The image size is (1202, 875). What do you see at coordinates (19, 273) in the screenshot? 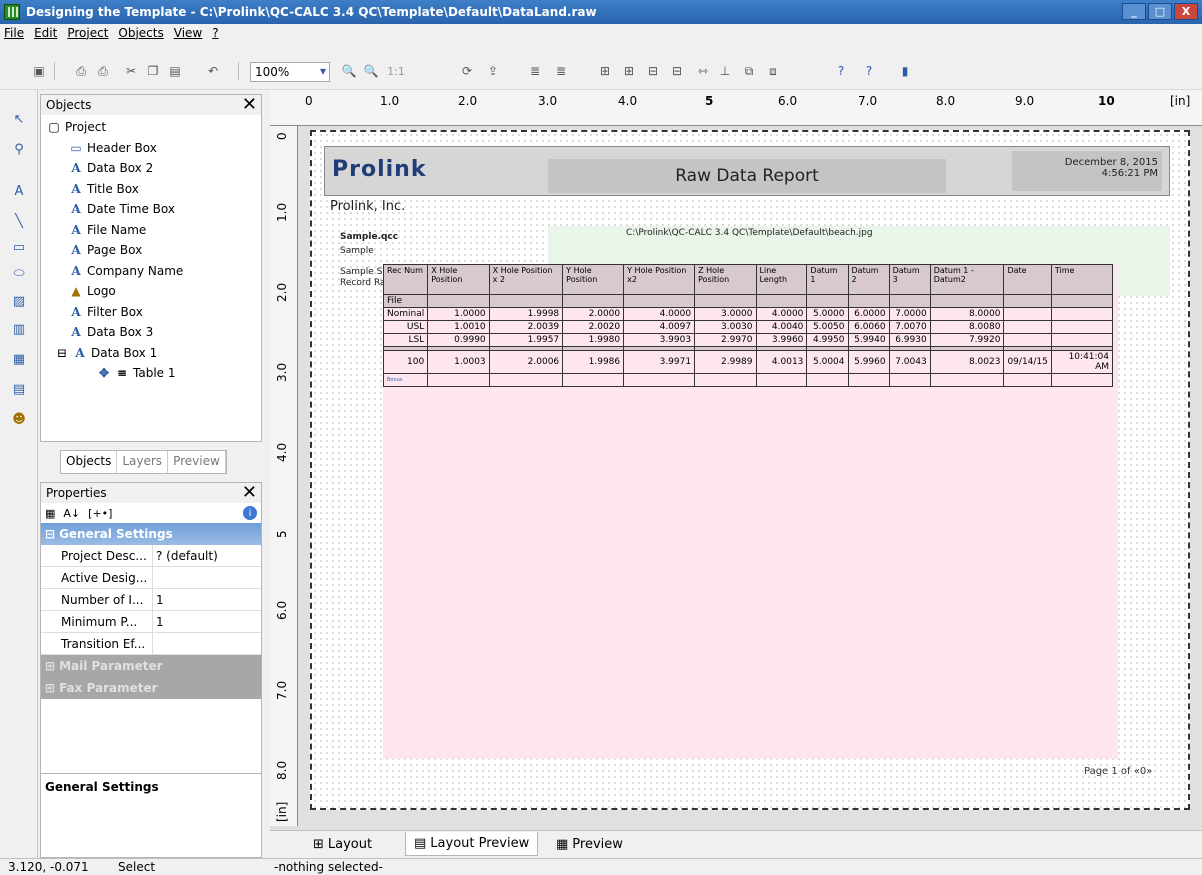
I see `ellipse-tool-icon: ⬭` at bounding box center [19, 273].